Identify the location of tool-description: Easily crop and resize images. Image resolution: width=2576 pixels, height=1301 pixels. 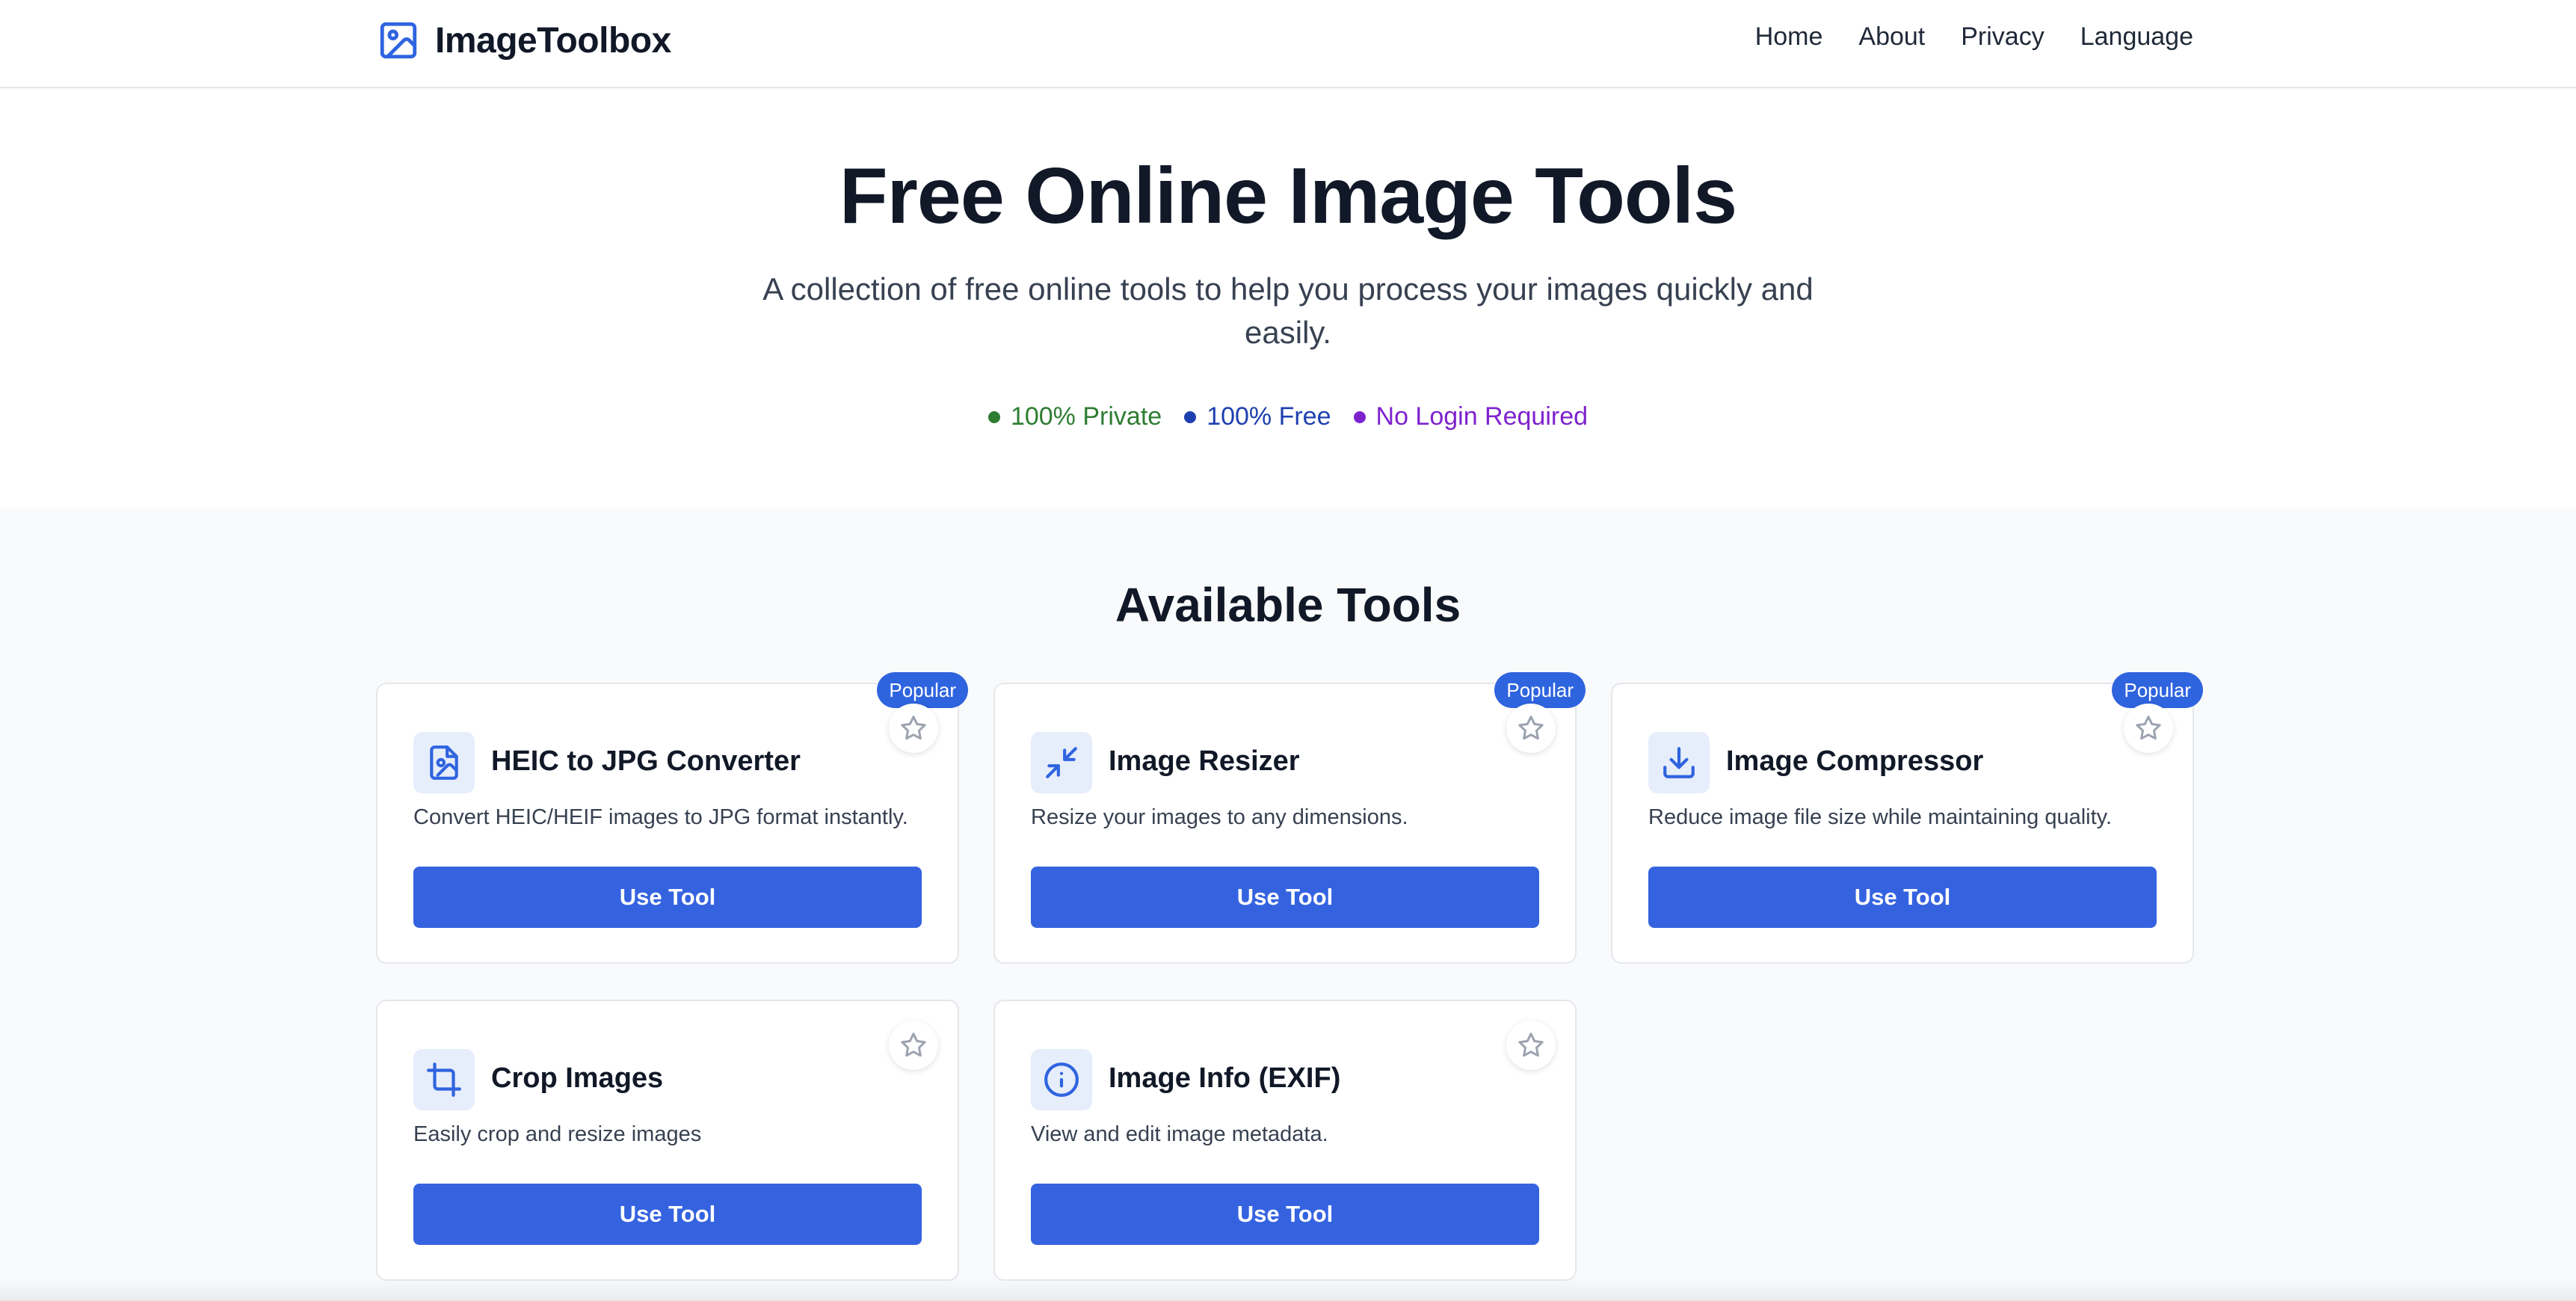
(557, 1134).